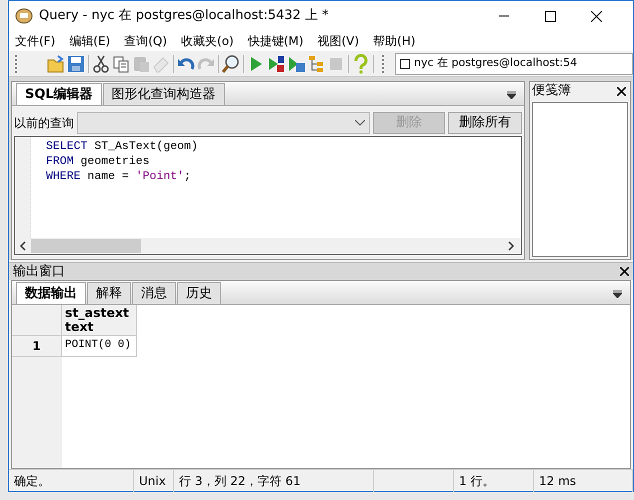 The image size is (634, 500). I want to click on history-label: 以前的查询, so click(44, 123).